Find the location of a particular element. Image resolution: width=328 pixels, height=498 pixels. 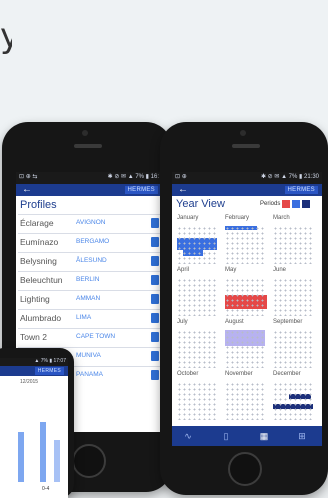

month-calendar: December is located at coordinates (293, 395).